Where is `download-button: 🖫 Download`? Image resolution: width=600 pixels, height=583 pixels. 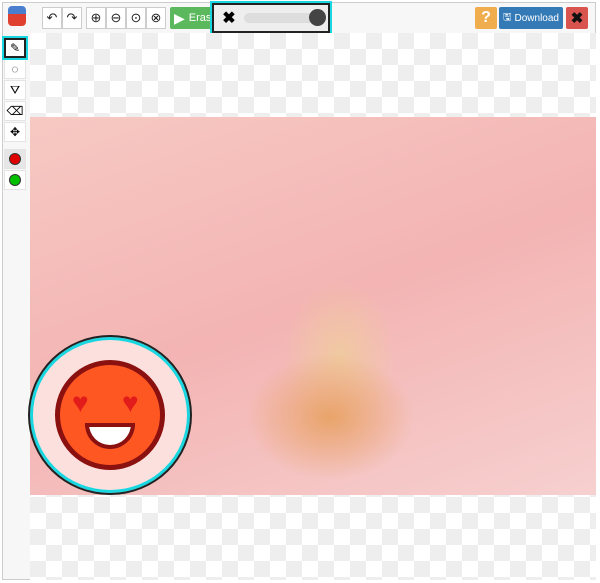
download-button: 🖫 Download is located at coordinates (531, 18).